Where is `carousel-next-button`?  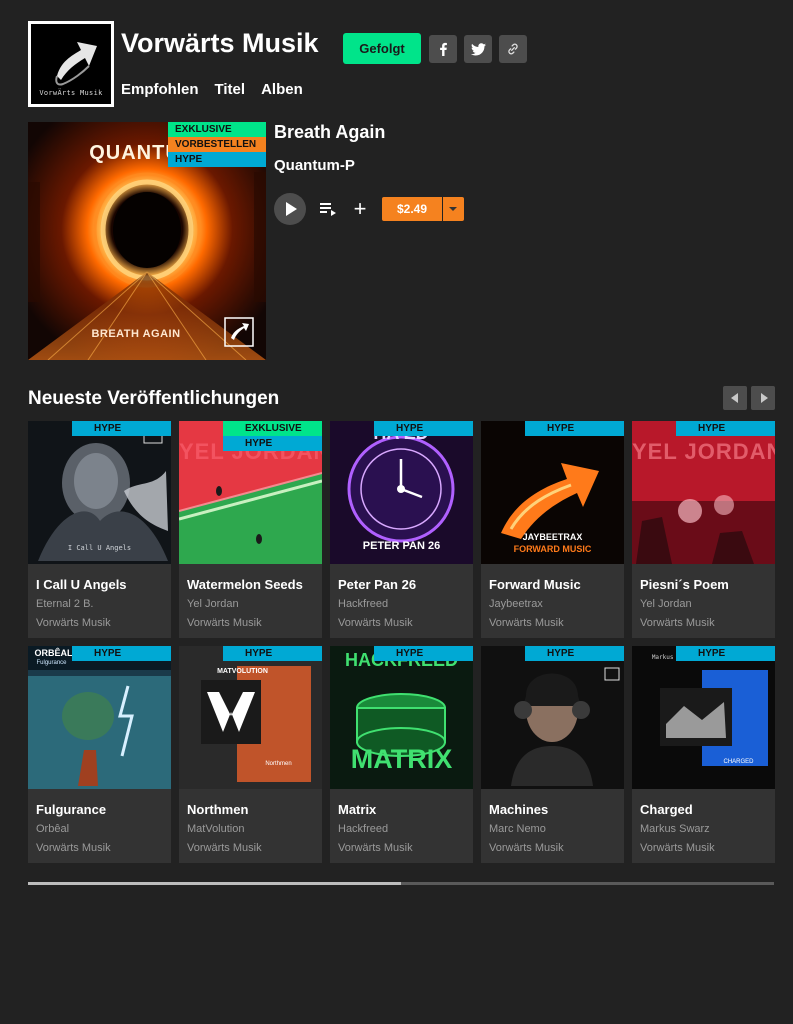 carousel-next-button is located at coordinates (763, 398).